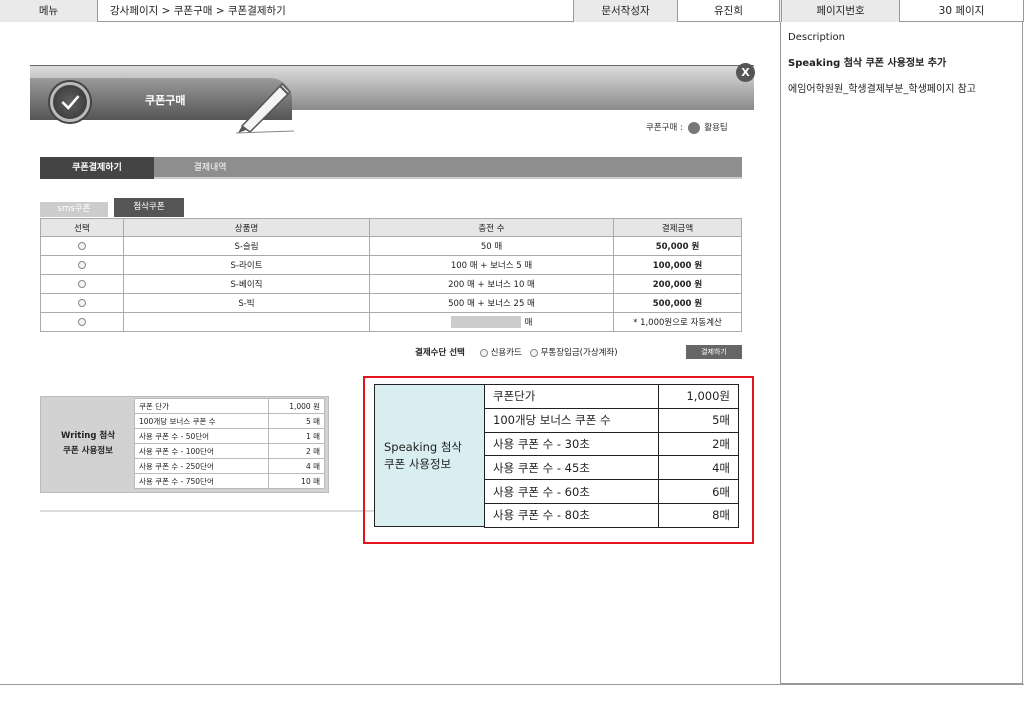  I want to click on speaking-info-label: Speaking 첨삭 쿠폰 사용정보, so click(429, 455).